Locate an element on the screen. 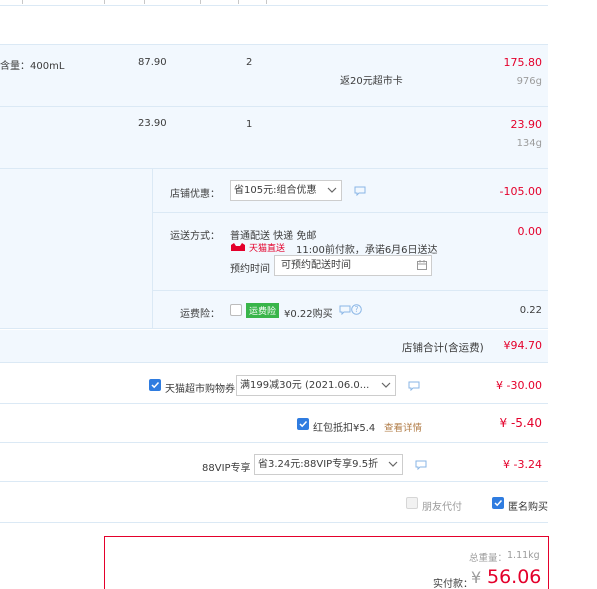  coupon-row: 天猫超市购物券 满199减30元 (2021.06.0... ¥ -30.00 is located at coordinates (274, 384).